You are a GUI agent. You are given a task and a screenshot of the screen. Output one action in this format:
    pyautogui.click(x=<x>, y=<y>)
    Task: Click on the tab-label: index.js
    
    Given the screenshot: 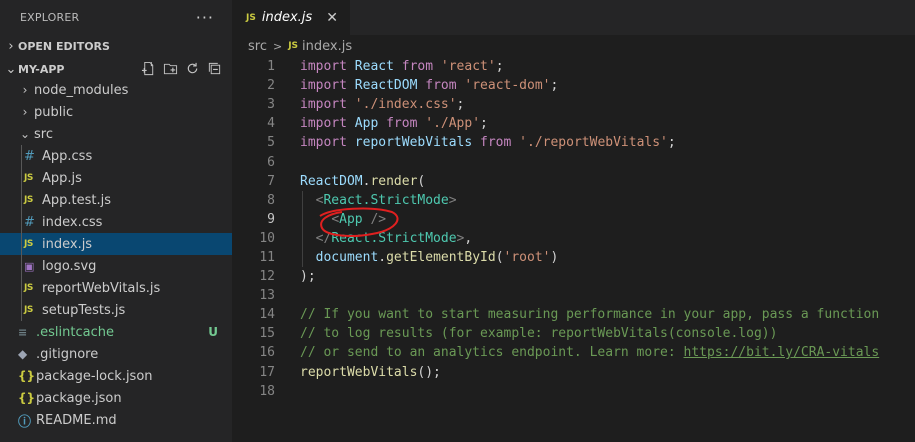 What is the action you would take?
    pyautogui.click(x=287, y=17)
    